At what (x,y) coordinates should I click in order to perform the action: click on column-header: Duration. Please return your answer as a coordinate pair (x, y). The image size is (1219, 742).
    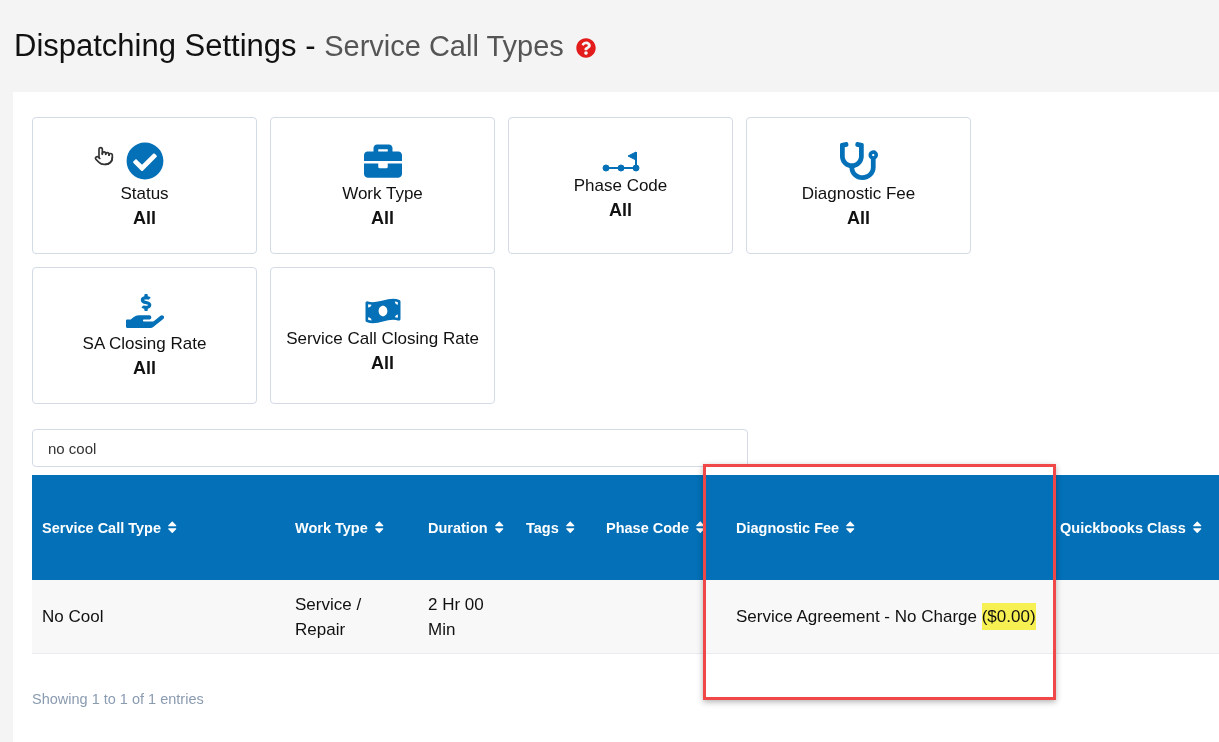
    Looking at the image, I should click on (467, 527).